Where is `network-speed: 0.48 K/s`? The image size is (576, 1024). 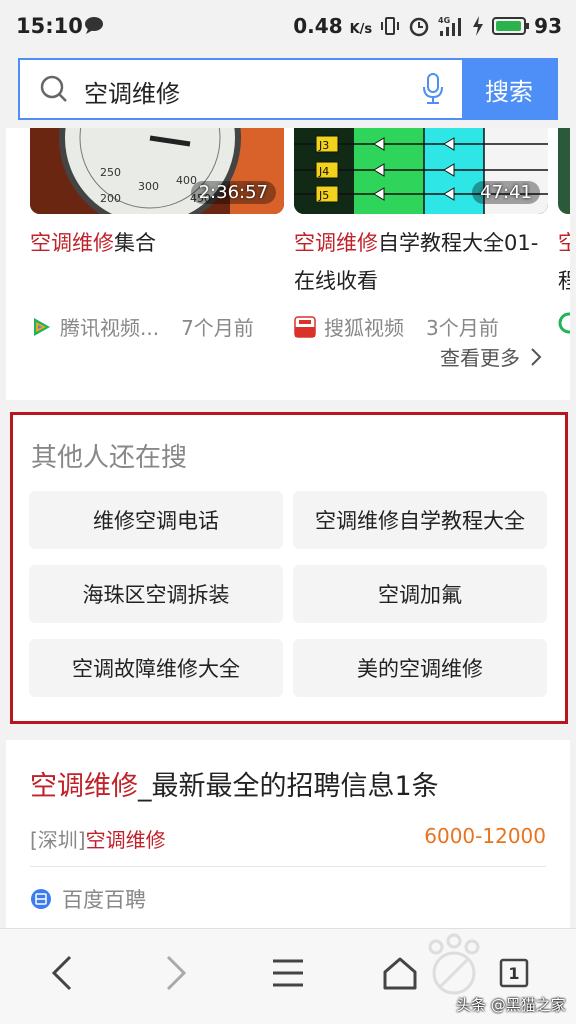 network-speed: 0.48 K/s is located at coordinates (333, 26).